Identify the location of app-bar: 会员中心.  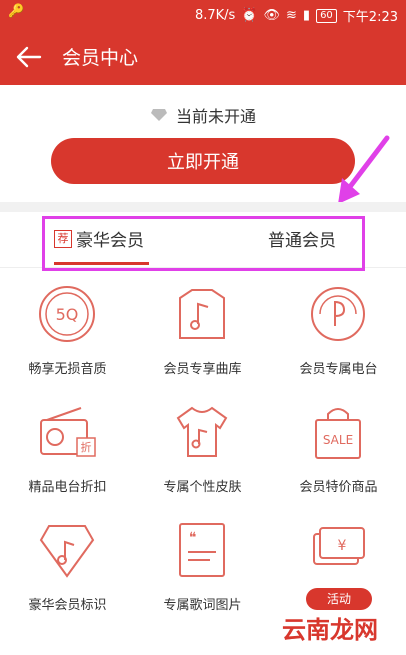
(203, 56).